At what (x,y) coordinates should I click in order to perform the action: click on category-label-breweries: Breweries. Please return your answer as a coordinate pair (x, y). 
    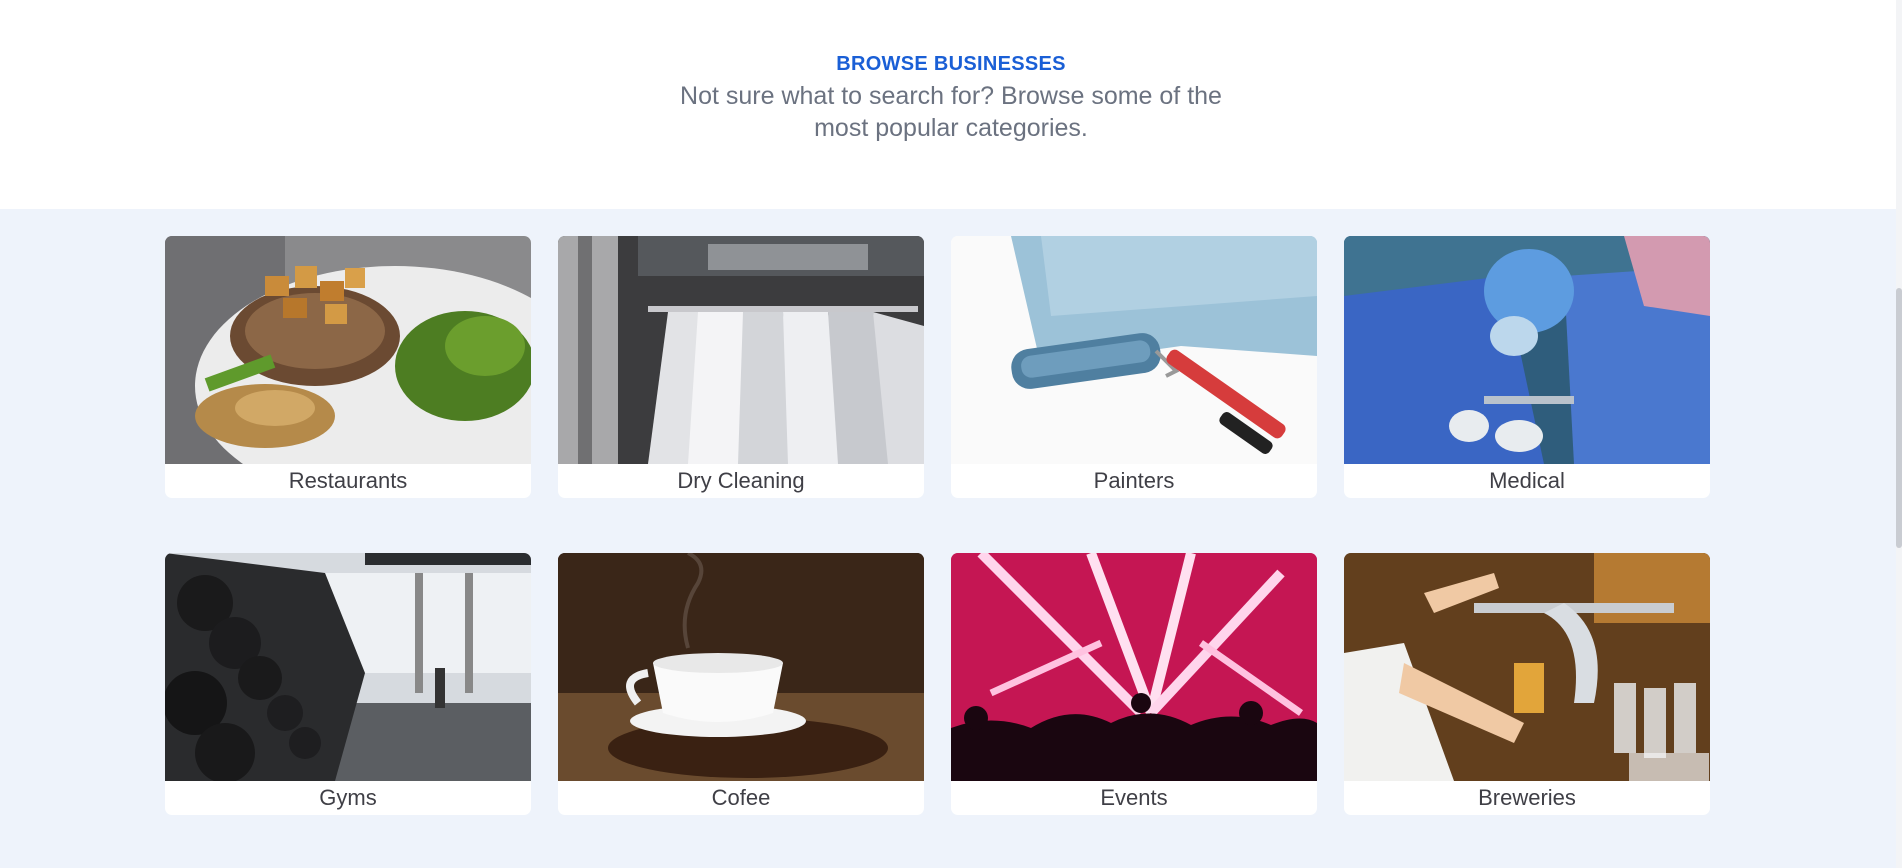
    Looking at the image, I should click on (1527, 797).